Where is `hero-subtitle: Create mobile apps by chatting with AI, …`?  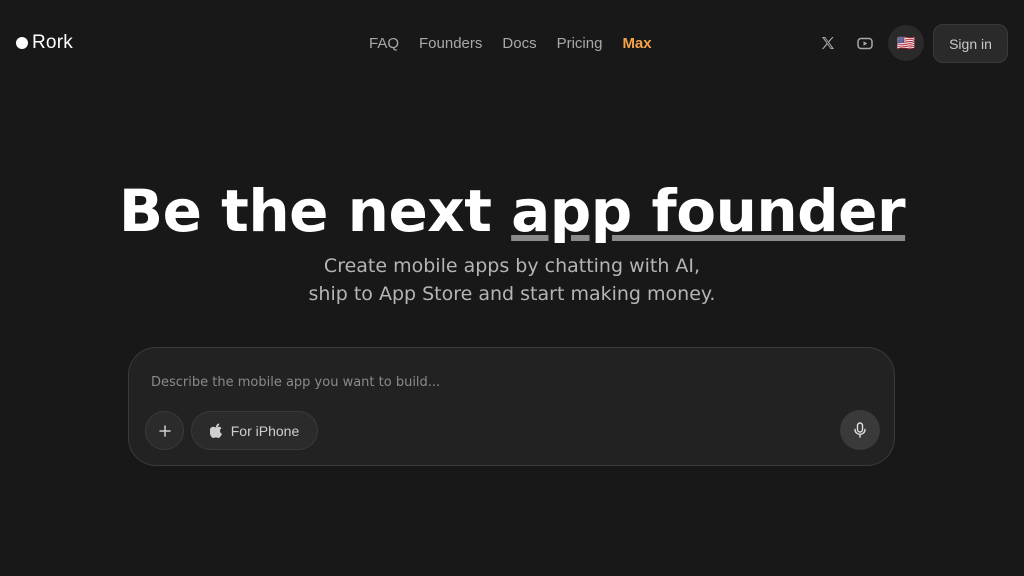 hero-subtitle: Create mobile apps by chatting with AI, … is located at coordinates (512, 280).